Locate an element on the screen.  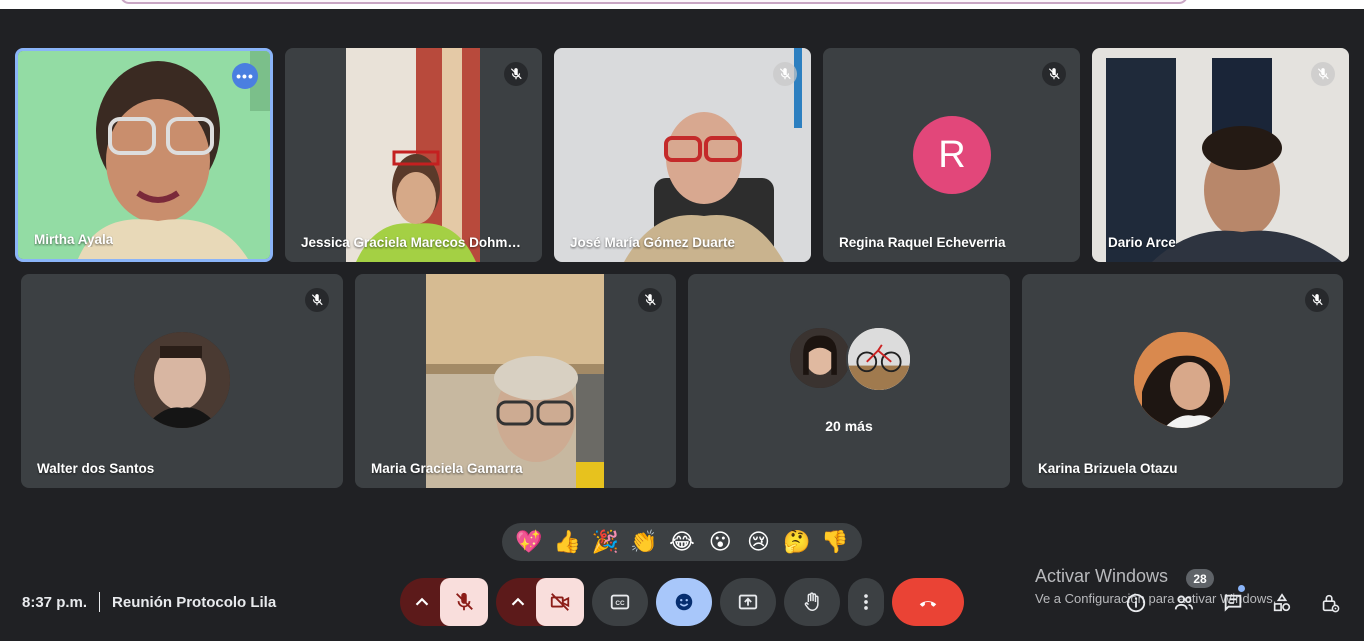
activities-button is located at coordinates (1282, 603).